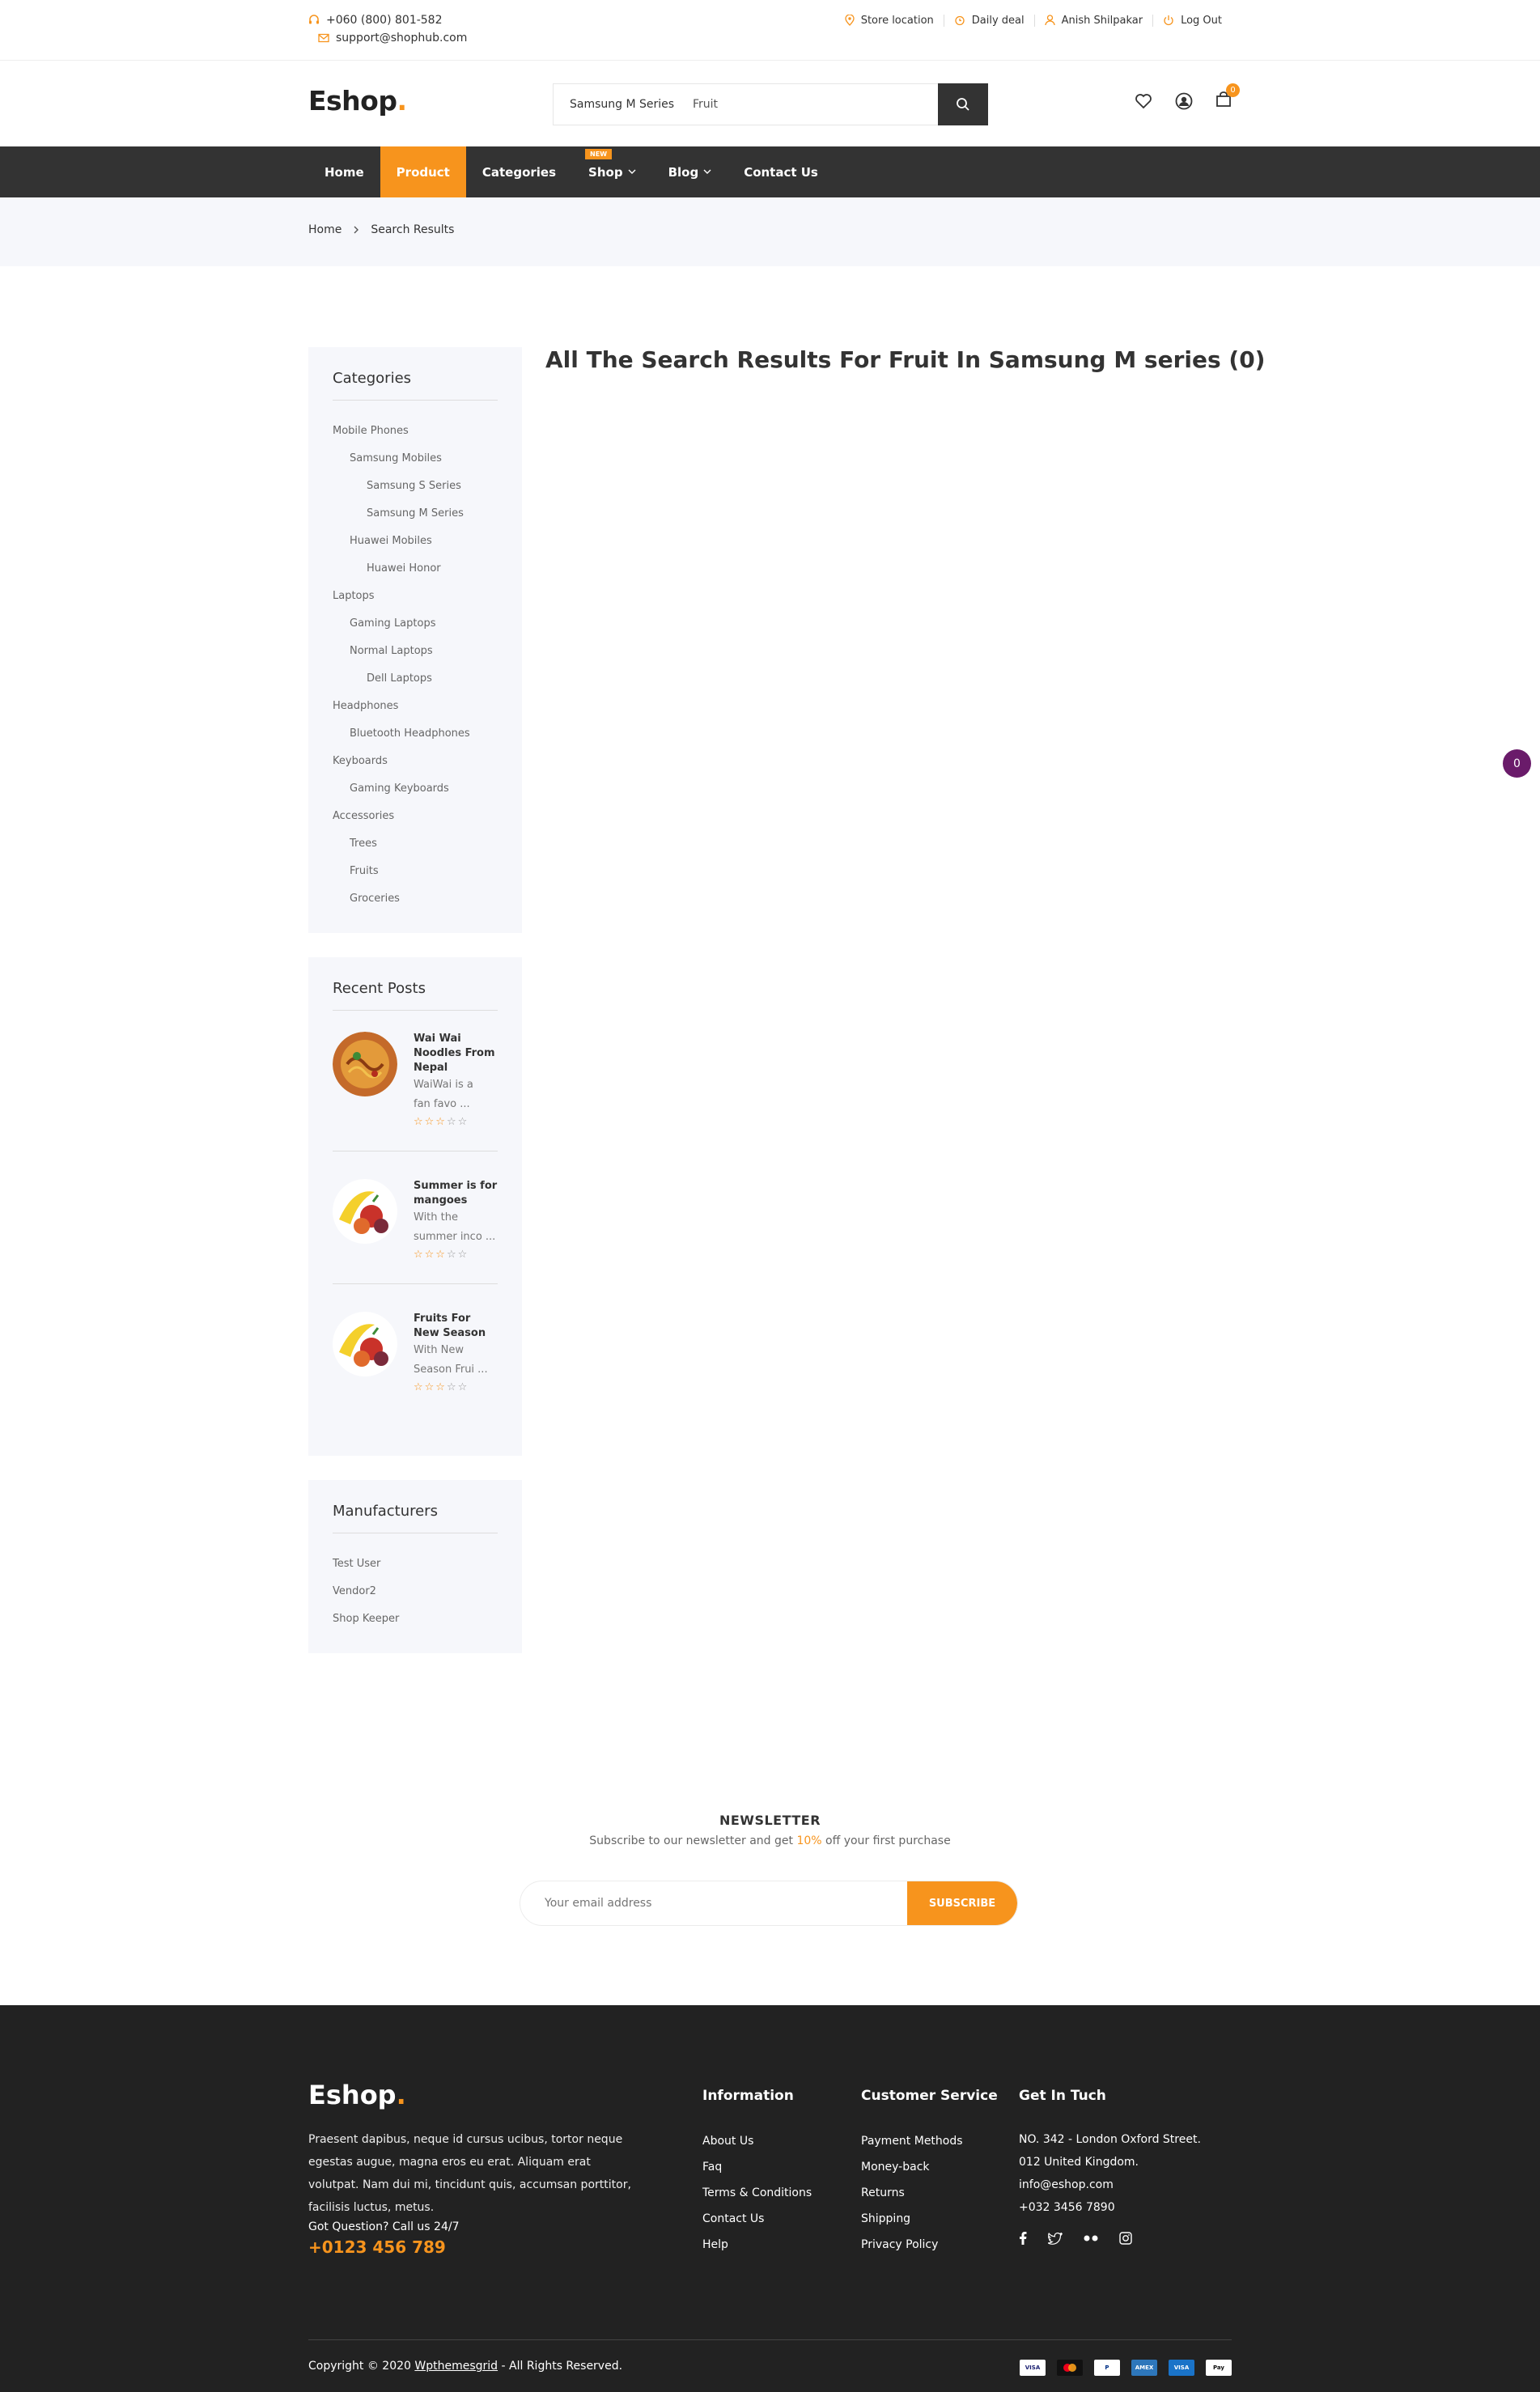 The width and height of the screenshot is (1540, 2392). I want to click on paypal-icon: P, so click(1107, 2368).